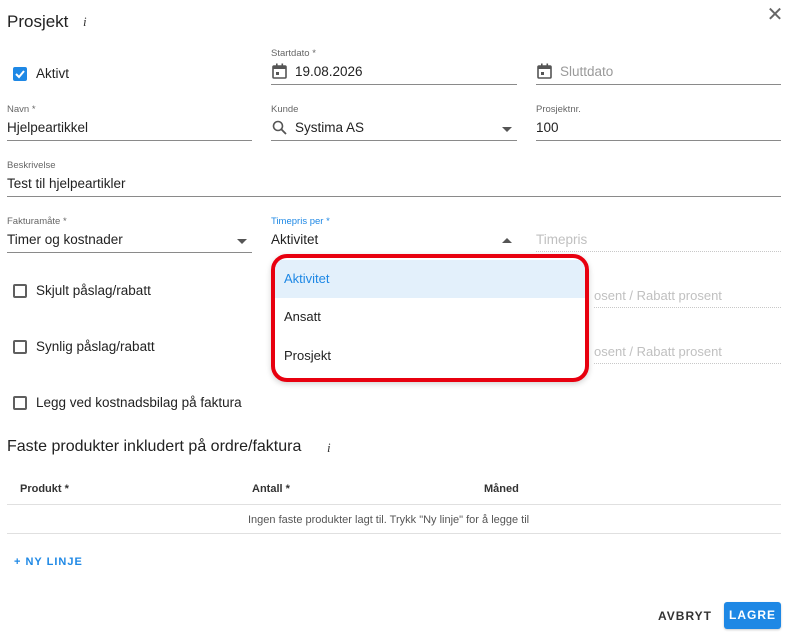 The image size is (787, 640). I want to click on hidden-markup-checkbox, so click(20, 291).